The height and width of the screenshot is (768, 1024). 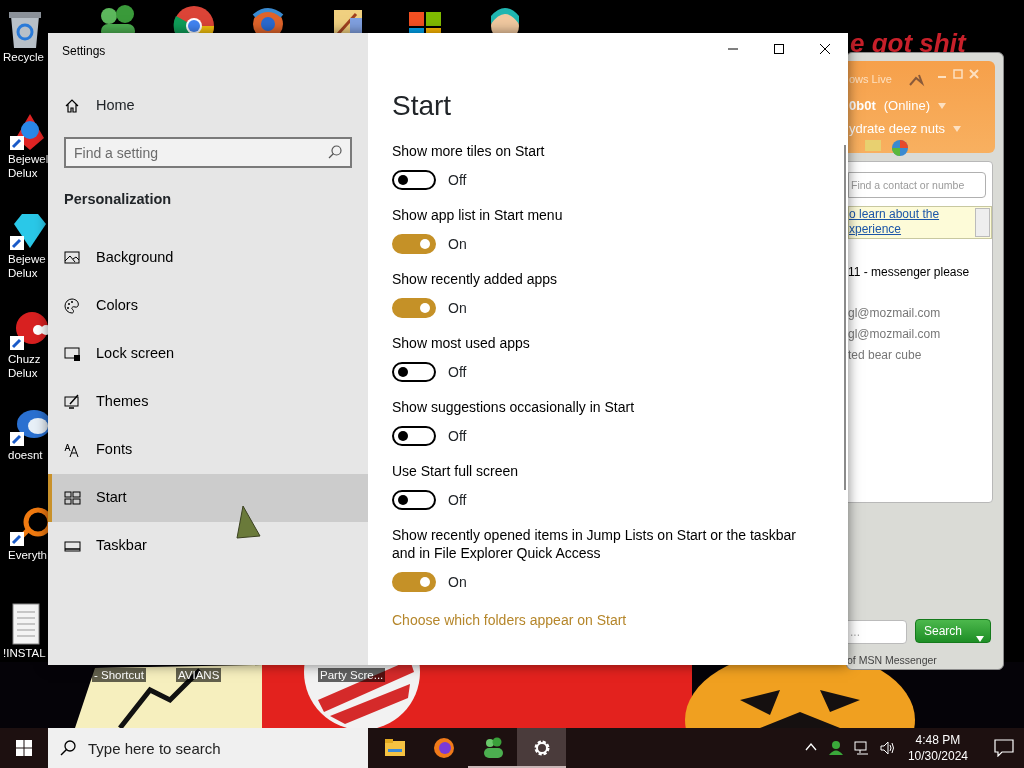 What do you see at coordinates (208, 354) in the screenshot?
I see `nav-item: Lock screen` at bounding box center [208, 354].